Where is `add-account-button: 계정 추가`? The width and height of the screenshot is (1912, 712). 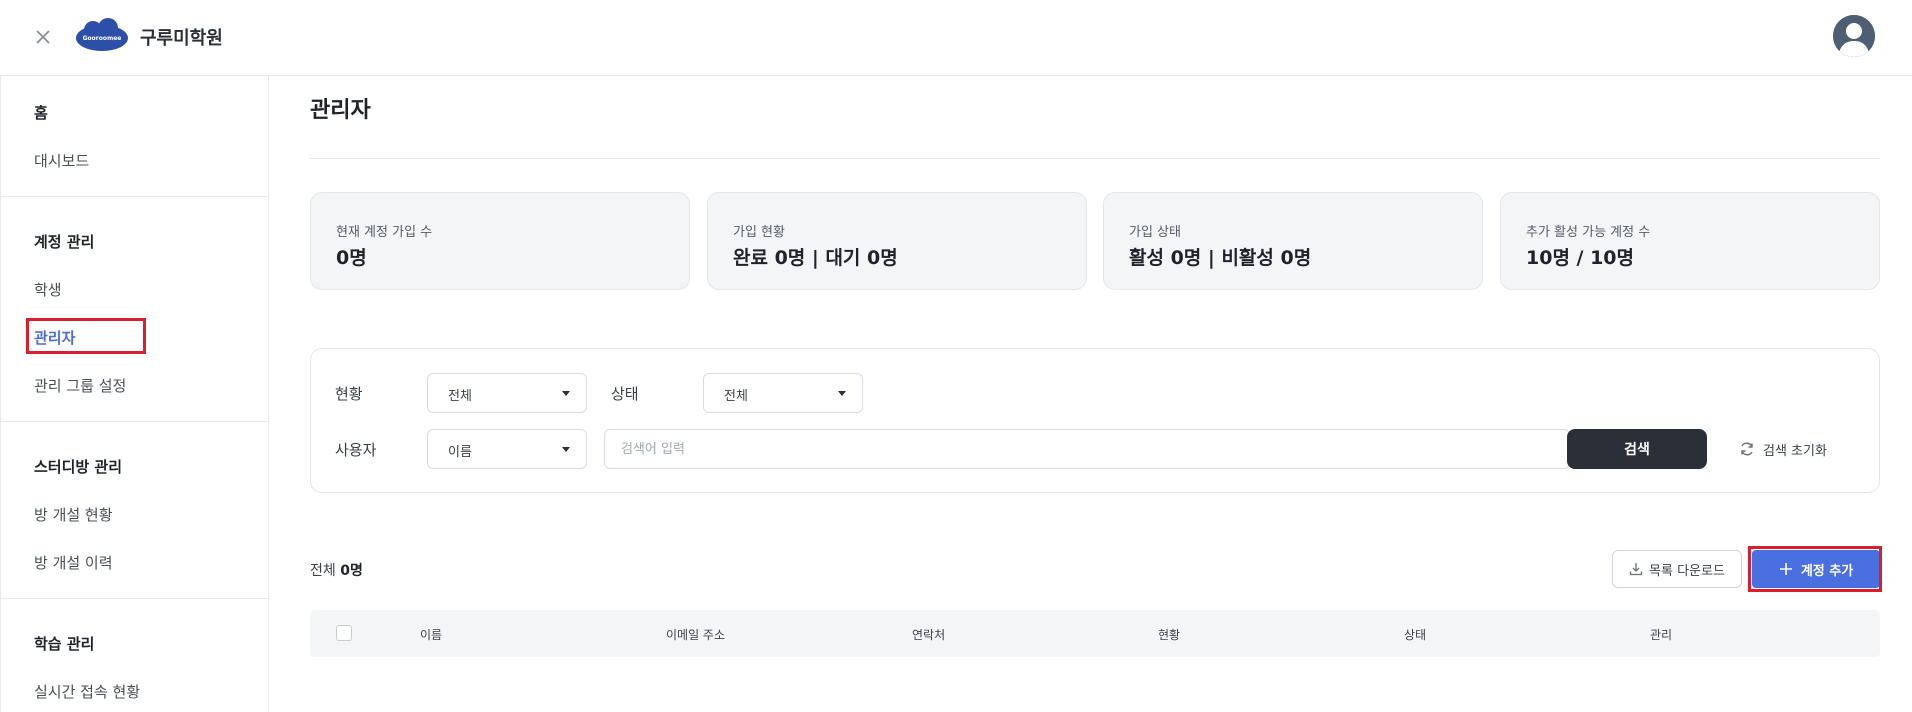 add-account-button: 계정 추가 is located at coordinates (1816, 569).